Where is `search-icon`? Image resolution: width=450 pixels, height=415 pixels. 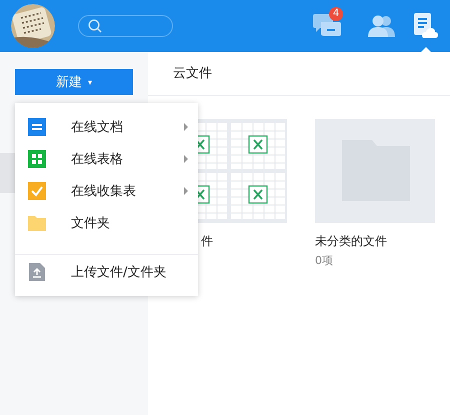 search-icon is located at coordinates (95, 26).